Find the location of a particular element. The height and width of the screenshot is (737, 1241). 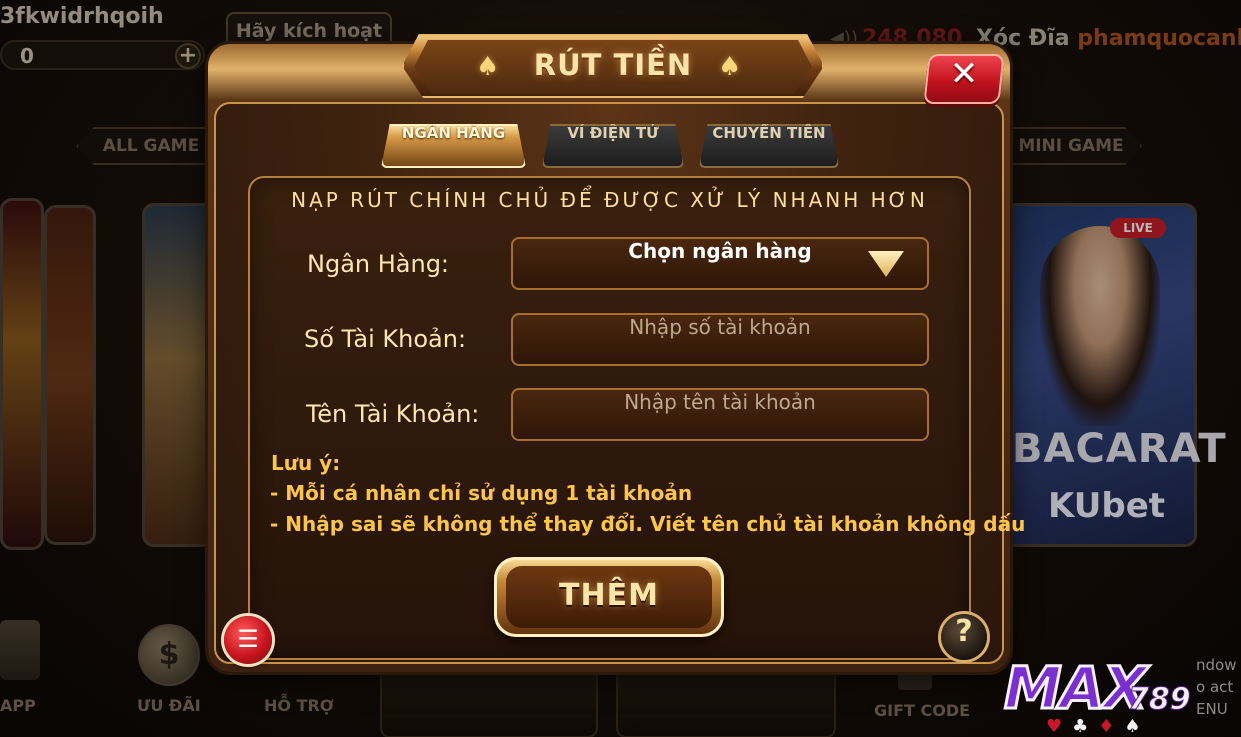

help-icon: ? is located at coordinates (964, 637).